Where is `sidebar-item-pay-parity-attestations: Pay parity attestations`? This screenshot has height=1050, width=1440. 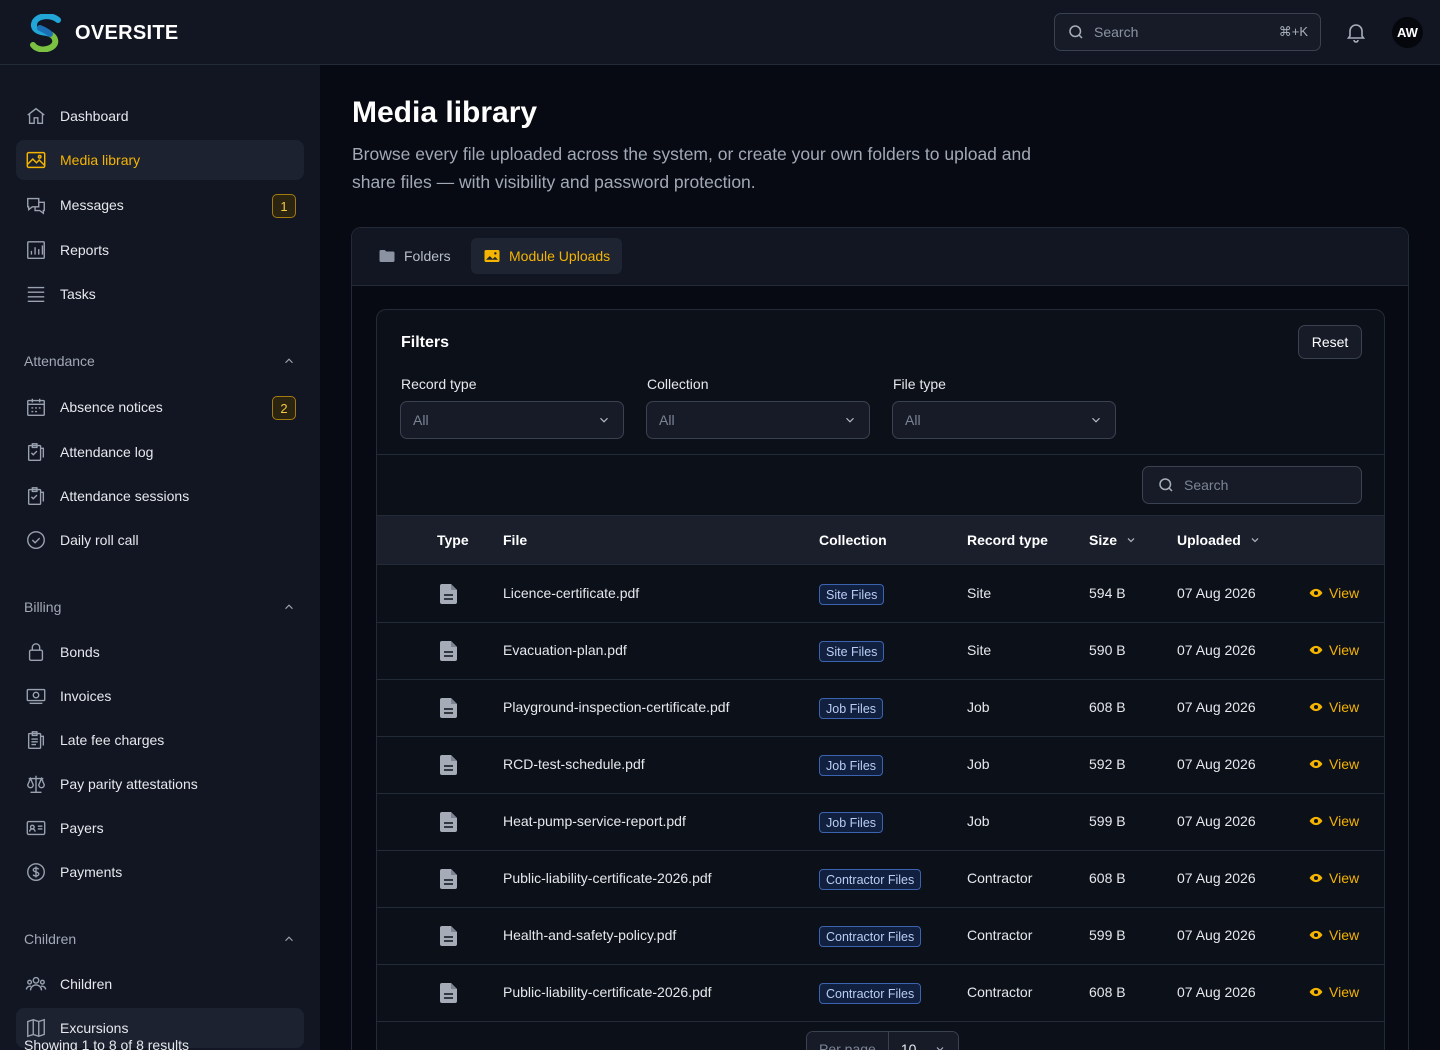
sidebar-item-pay-parity-attestations: Pay parity attestations is located at coordinates (160, 784).